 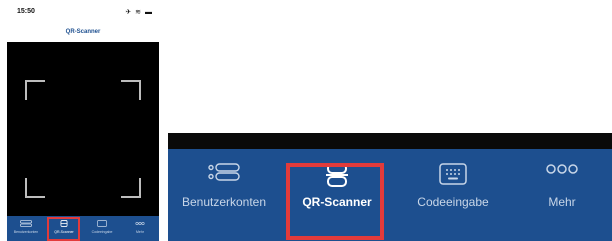 I want to click on tab-mehr: Mehr, so click(x=562, y=195).